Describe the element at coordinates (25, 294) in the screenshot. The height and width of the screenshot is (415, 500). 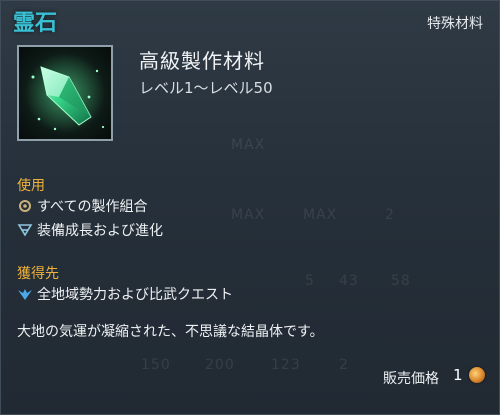
I see `quest-wing-icon` at that location.